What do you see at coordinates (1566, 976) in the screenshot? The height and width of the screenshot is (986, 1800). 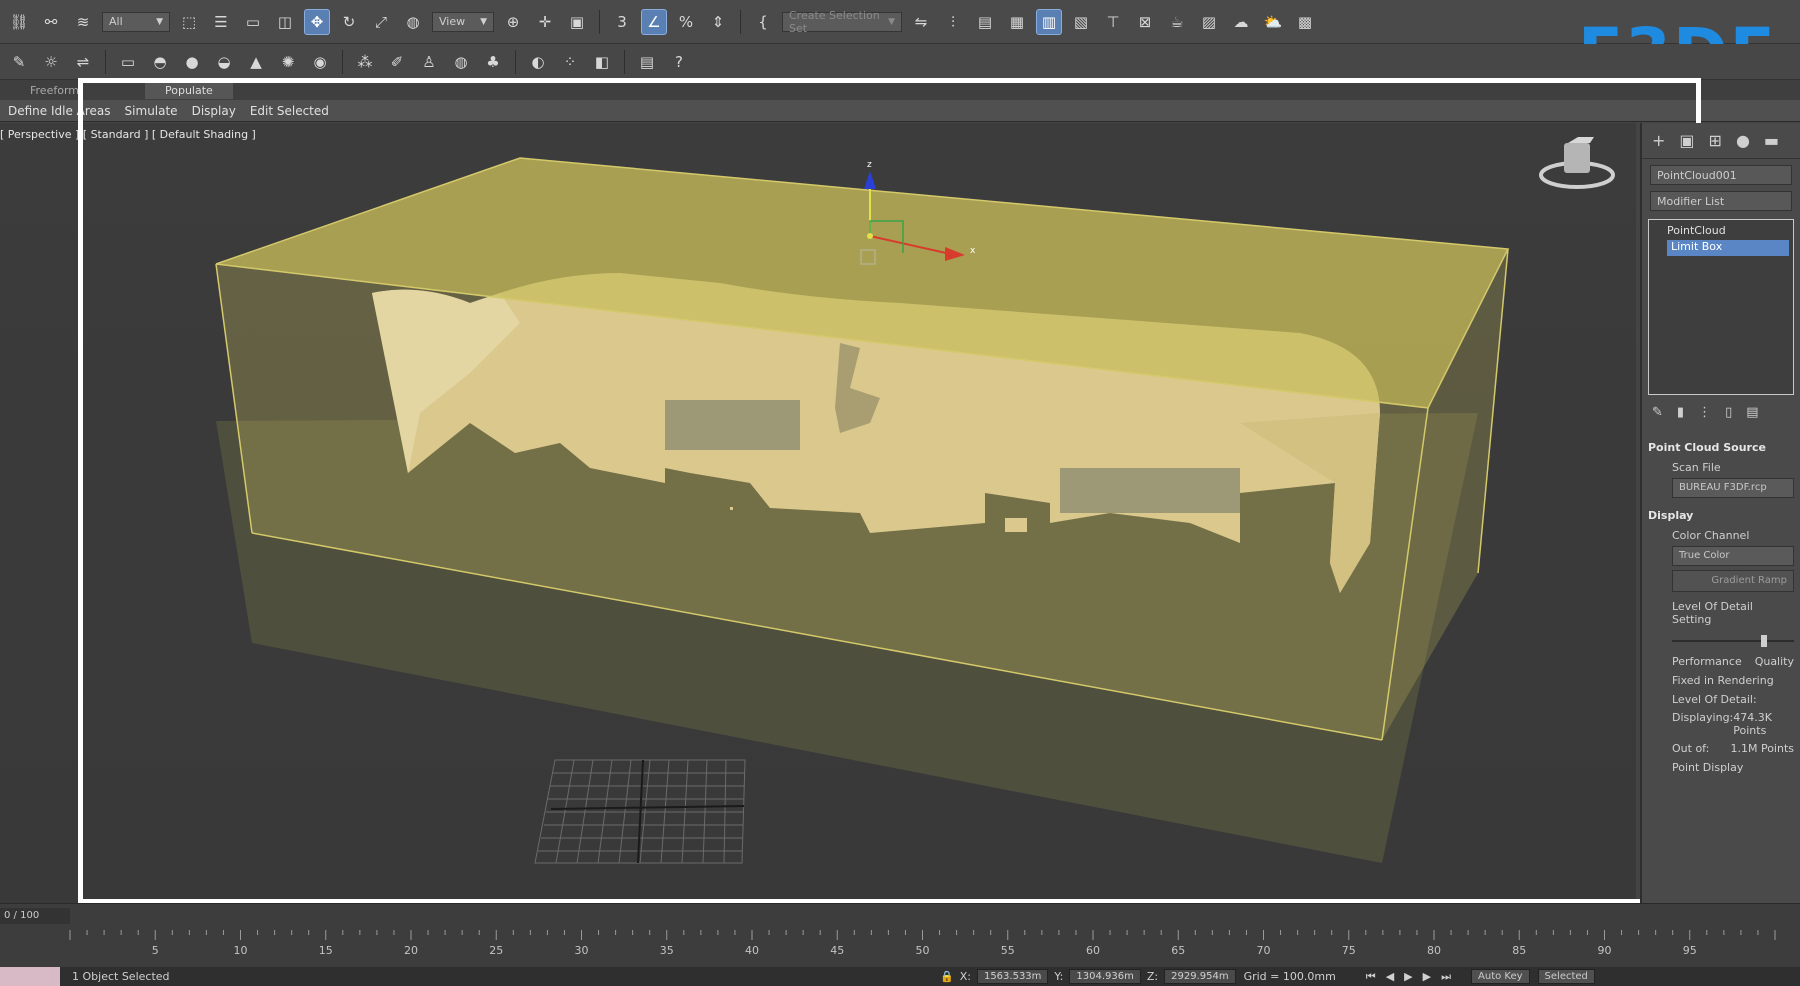 I see `selected-dropdown: Selected` at bounding box center [1566, 976].